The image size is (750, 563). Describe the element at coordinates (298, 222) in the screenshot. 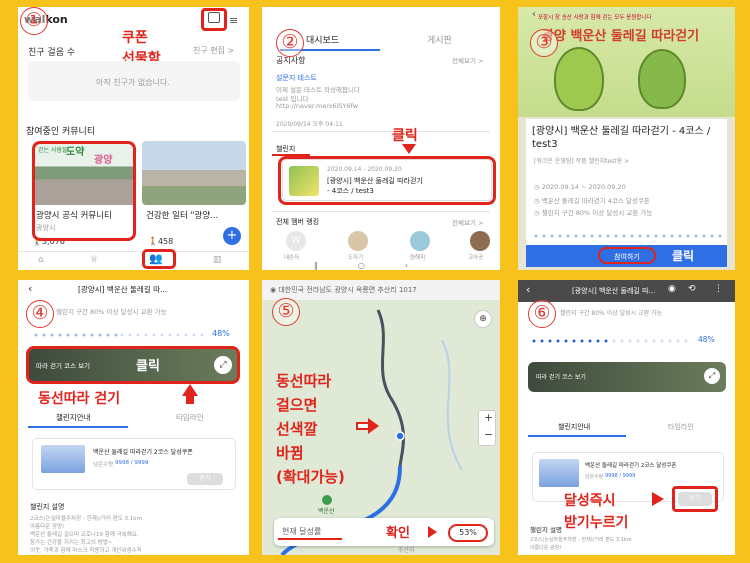

I see `ranking-title: 전체 멤버 랭킹` at that location.